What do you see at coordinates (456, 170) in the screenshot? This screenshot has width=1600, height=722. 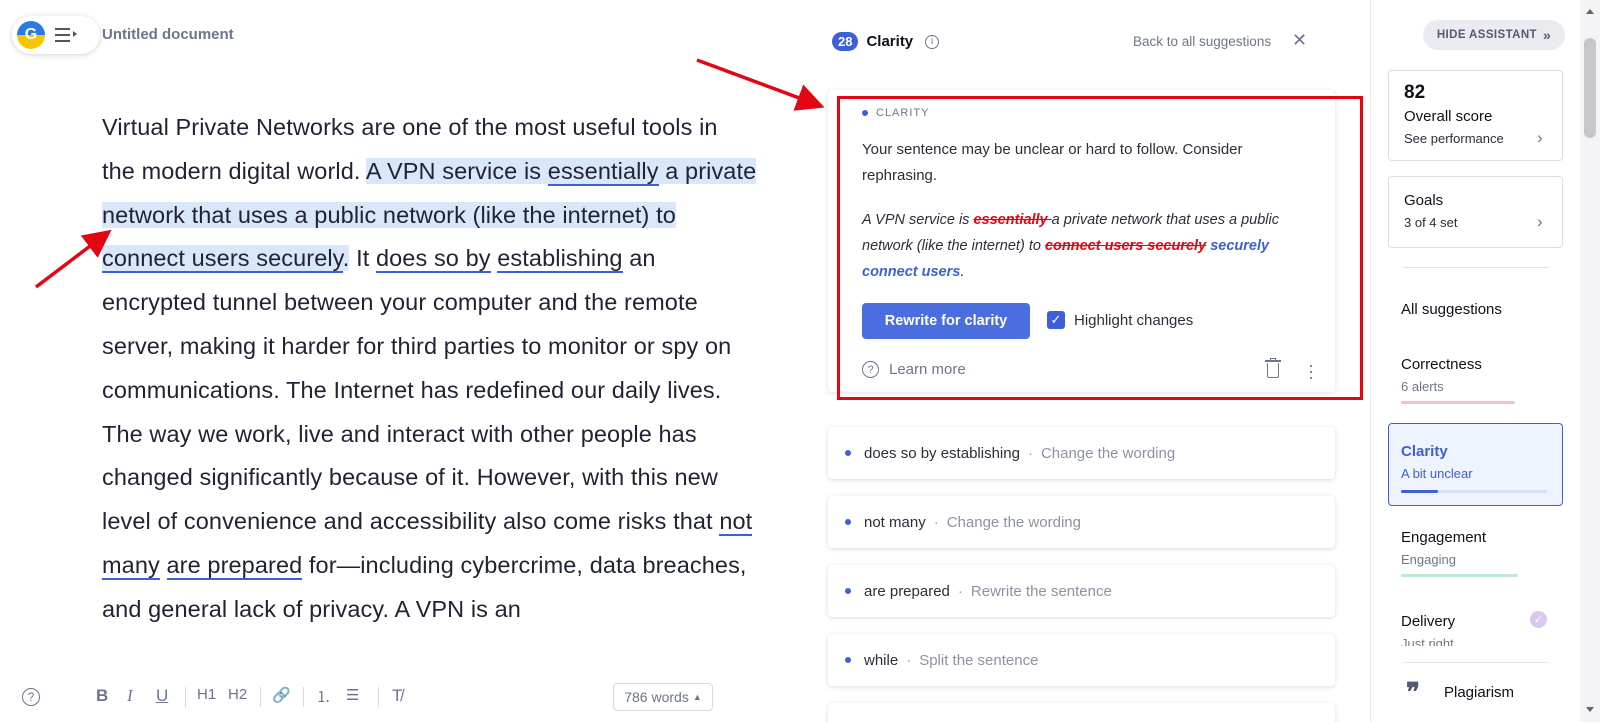 I see `text-segment: A VPN service is` at bounding box center [456, 170].